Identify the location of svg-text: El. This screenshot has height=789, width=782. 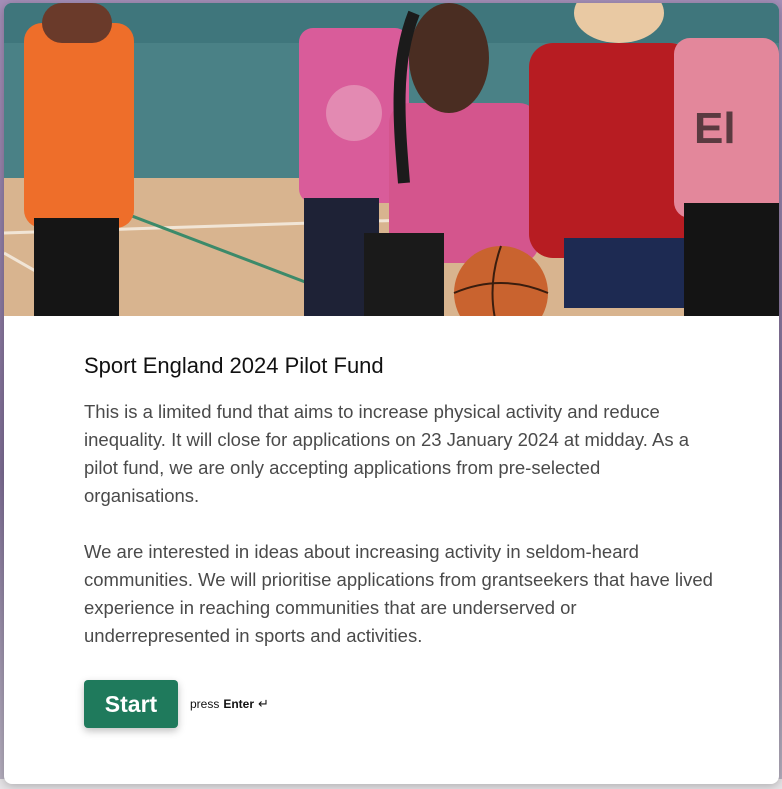
(715, 128).